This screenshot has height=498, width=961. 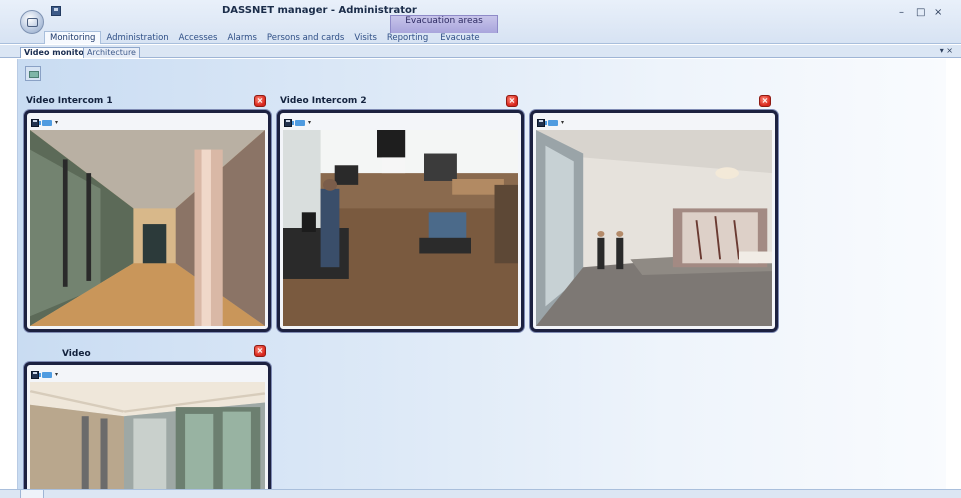 I want to click on tab-persons-and-cards: Persons and cards, so click(x=305, y=38).